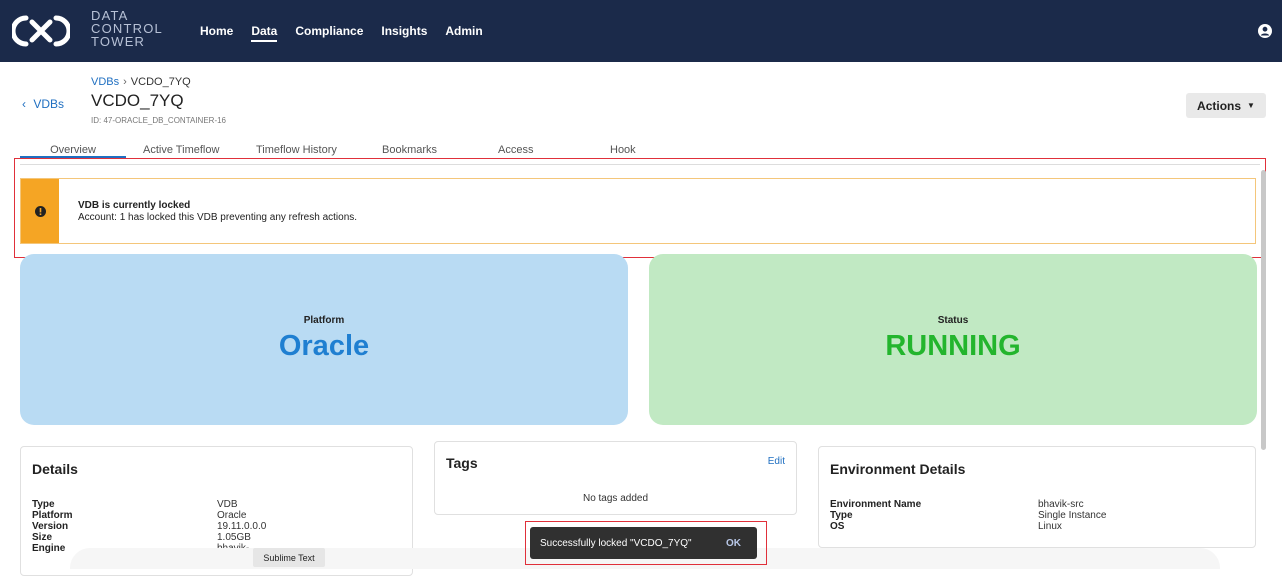 The width and height of the screenshot is (1282, 576). What do you see at coordinates (234, 537) in the screenshot?
I see `detail-value: 1.05GB` at bounding box center [234, 537].